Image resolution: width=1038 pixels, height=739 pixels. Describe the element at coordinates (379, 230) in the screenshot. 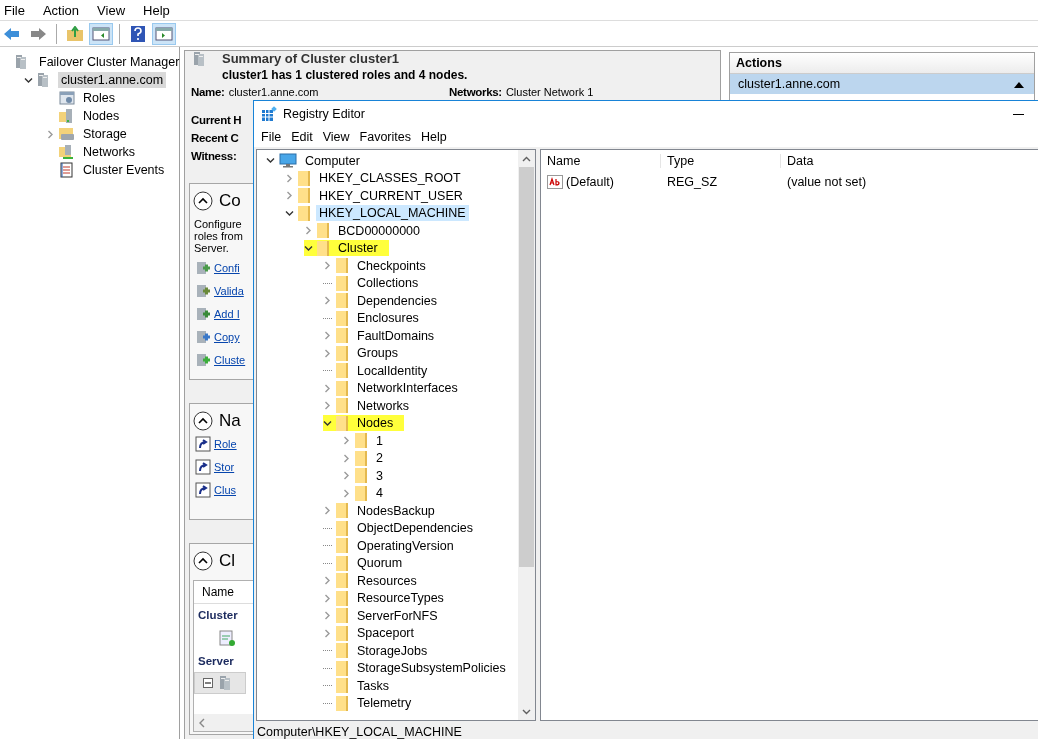

I see `registry-key: BCD00000000` at that location.